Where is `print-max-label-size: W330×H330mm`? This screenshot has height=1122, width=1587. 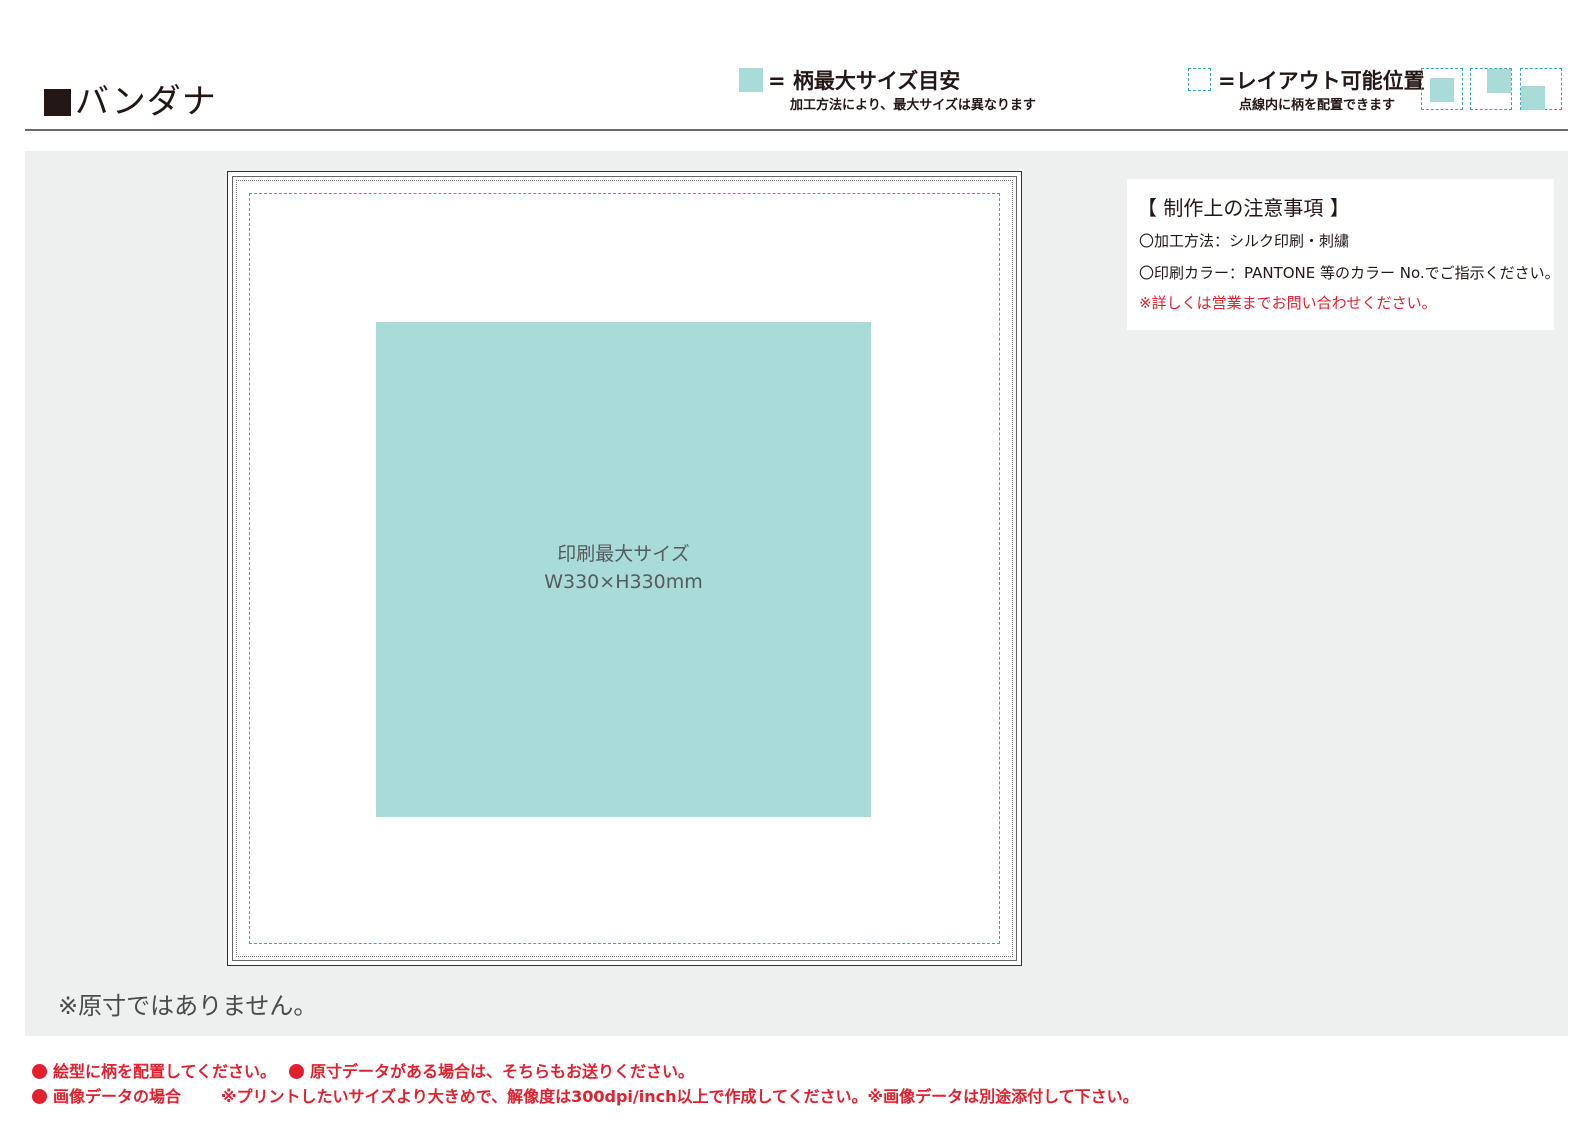
print-max-label-size: W330×H330mm is located at coordinates (623, 582).